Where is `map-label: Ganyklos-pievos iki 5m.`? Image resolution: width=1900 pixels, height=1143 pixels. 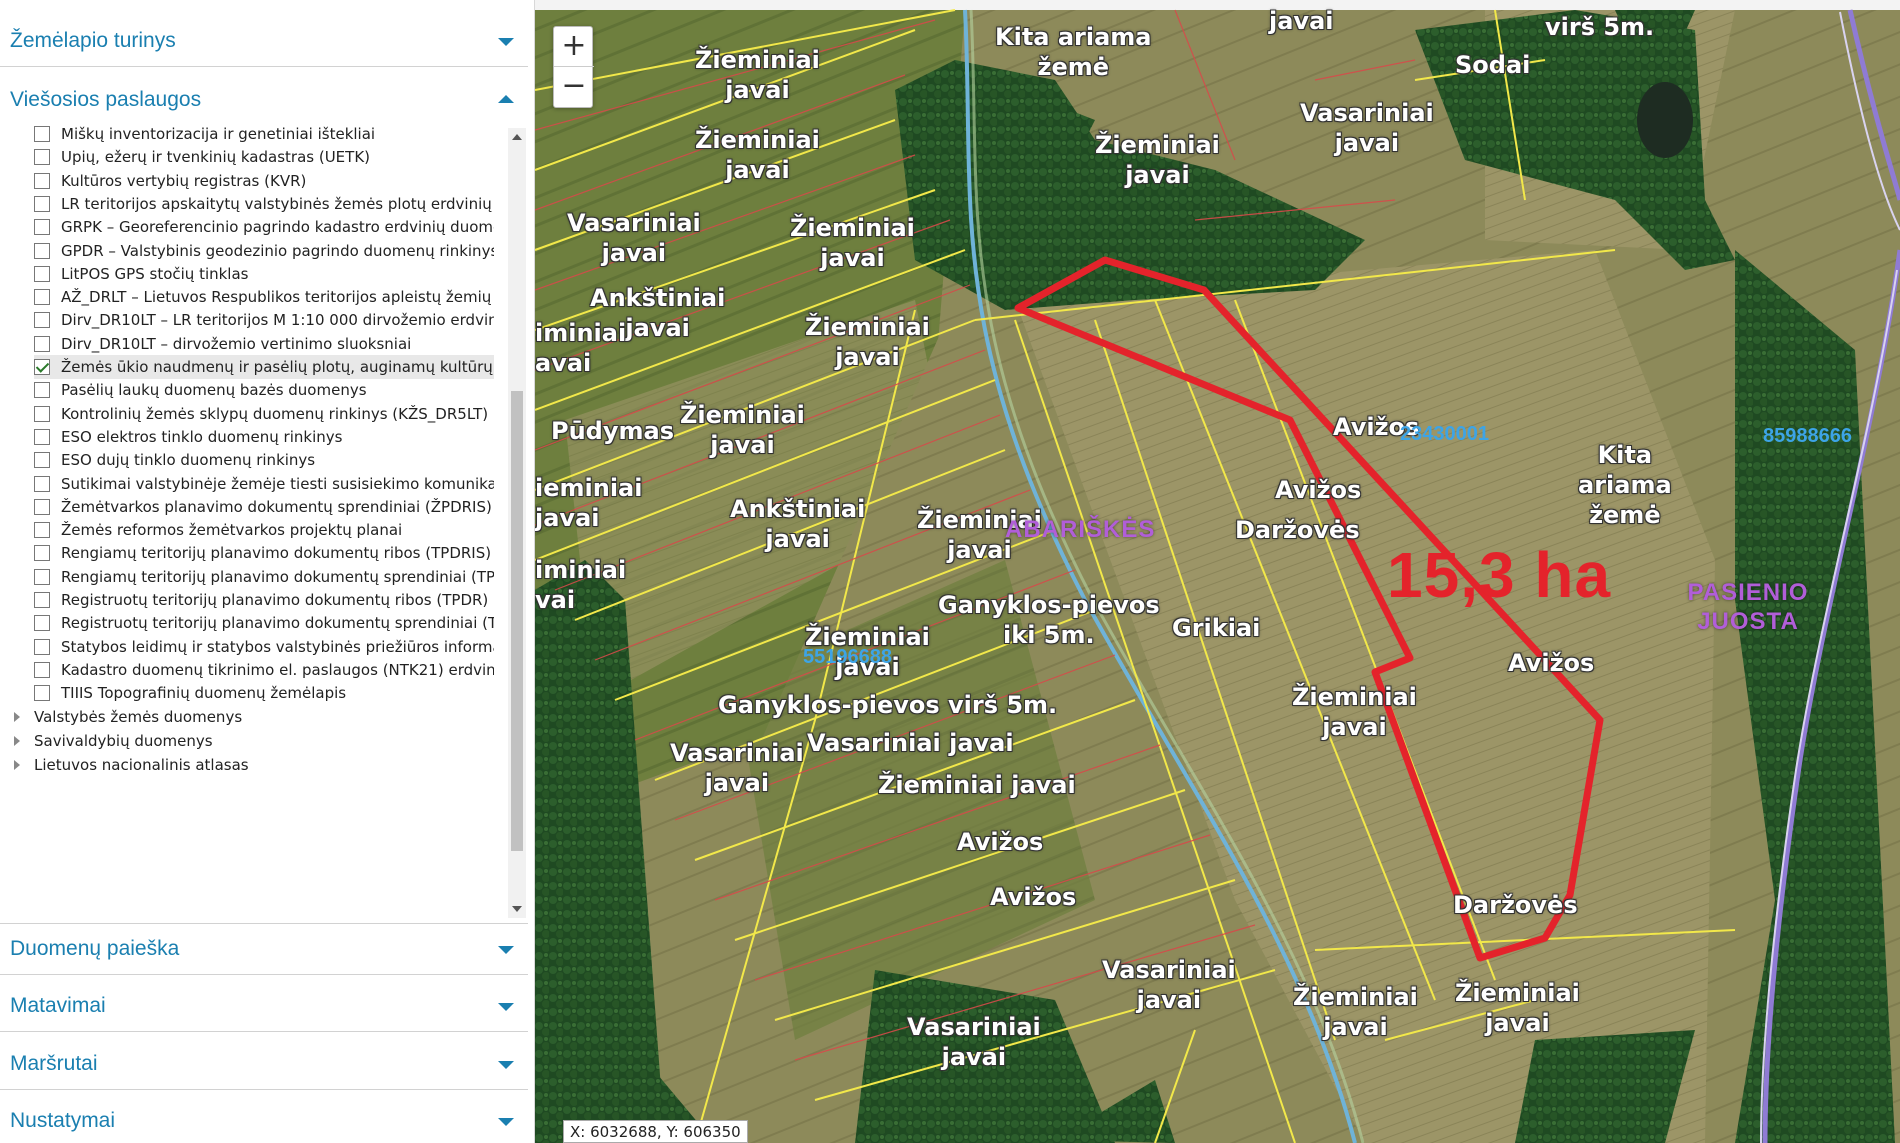 map-label: Ganyklos-pievos iki 5m. is located at coordinates (1049, 620).